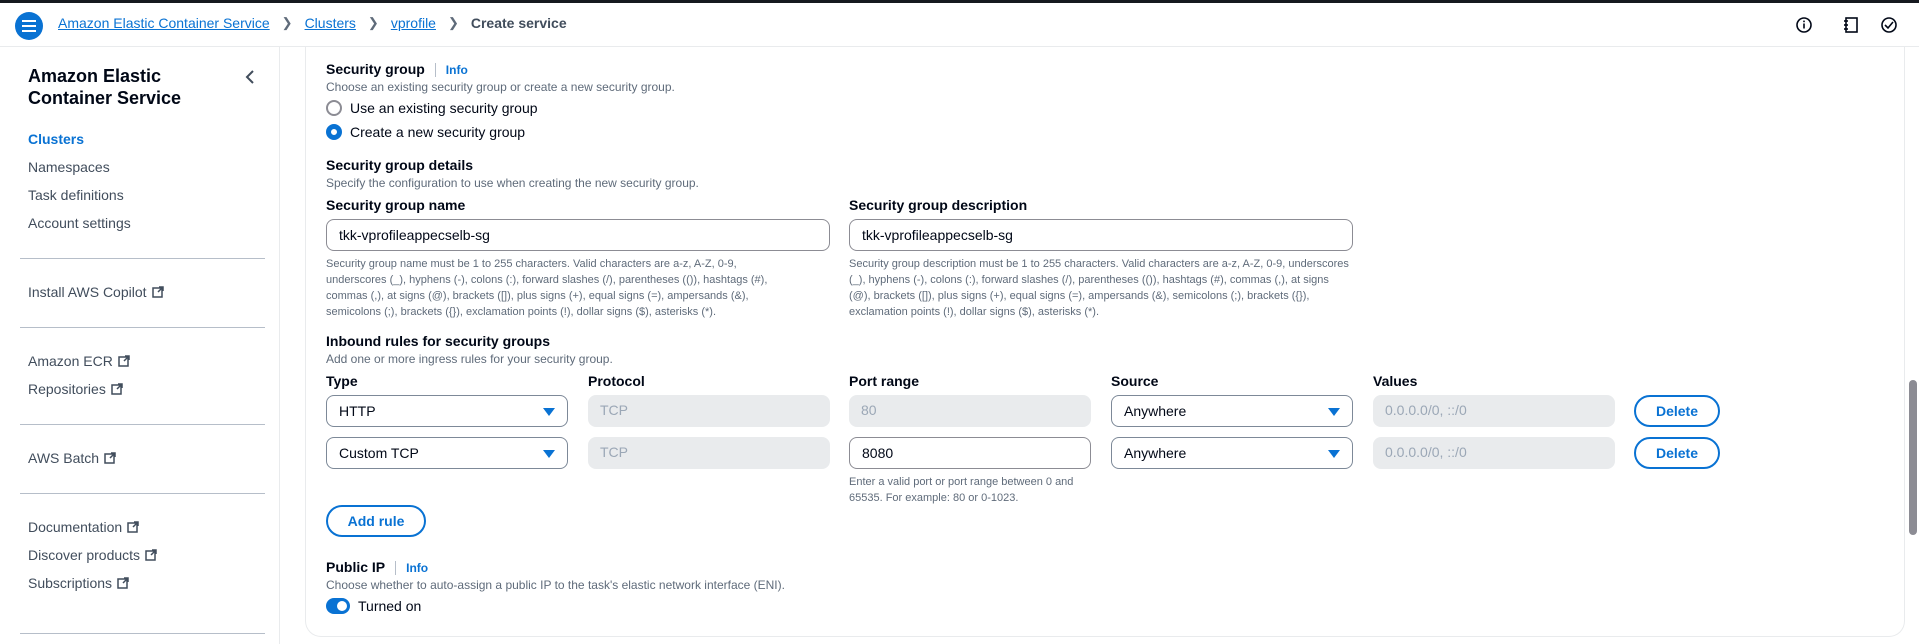 Image resolution: width=1919 pixels, height=644 pixels. Describe the element at coordinates (578, 235) in the screenshot. I see `security-group-name-input: tkk-vprofileappecselb-sg` at that location.